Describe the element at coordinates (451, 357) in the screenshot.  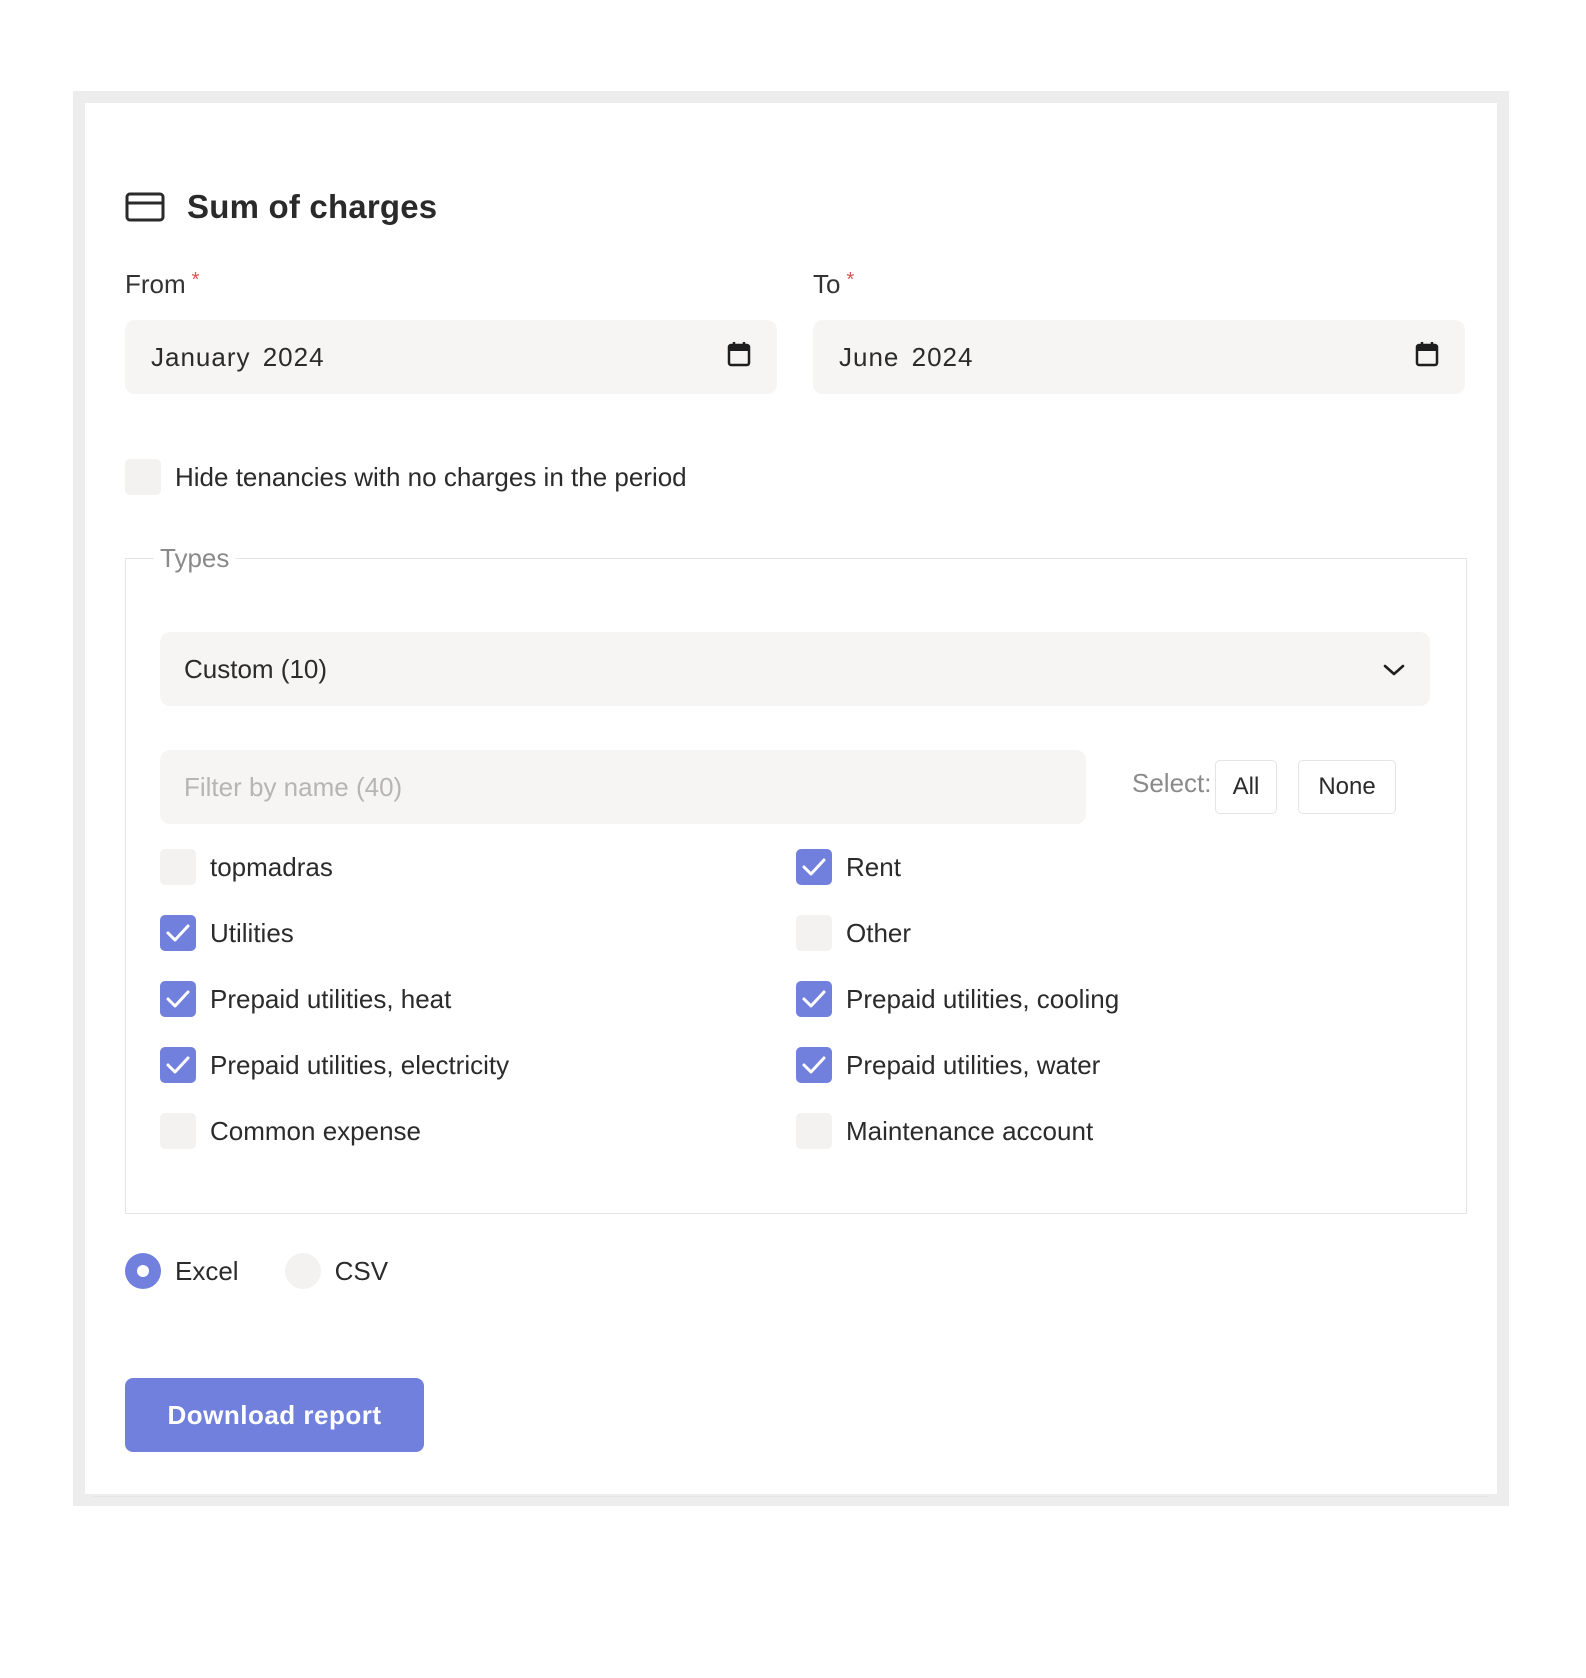
I see `from-date-input: January 2024` at that location.